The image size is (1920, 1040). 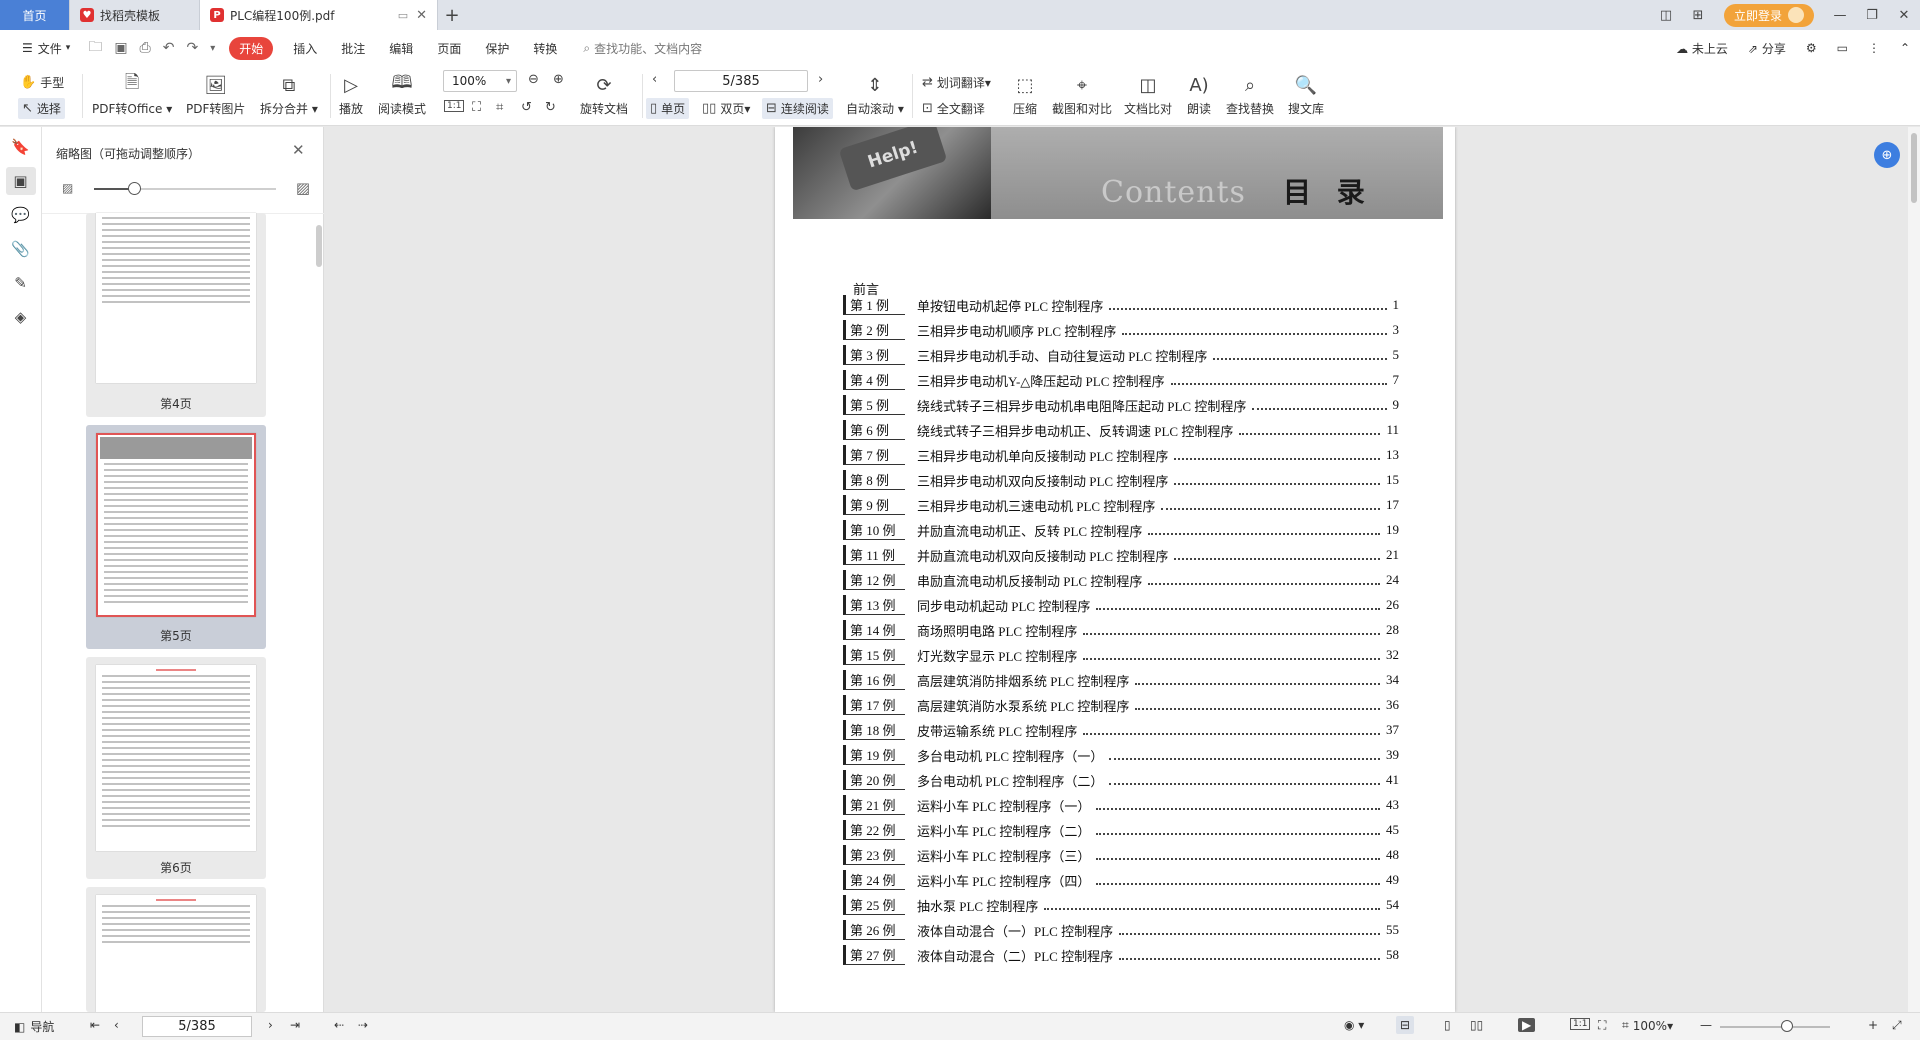 What do you see at coordinates (1121, 680) in the screenshot?
I see `toc-row: 第 16 例高层建筑消防排烟系统 PLC 控制程序 34` at bounding box center [1121, 680].